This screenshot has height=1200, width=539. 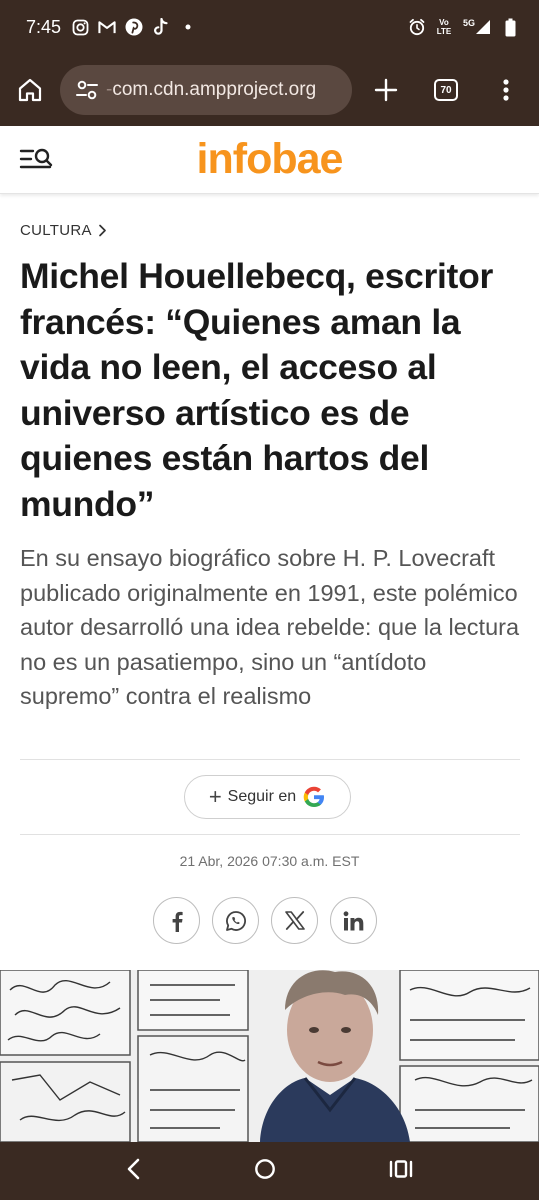 What do you see at coordinates (417, 27) in the screenshot?
I see `alarm-icon` at bounding box center [417, 27].